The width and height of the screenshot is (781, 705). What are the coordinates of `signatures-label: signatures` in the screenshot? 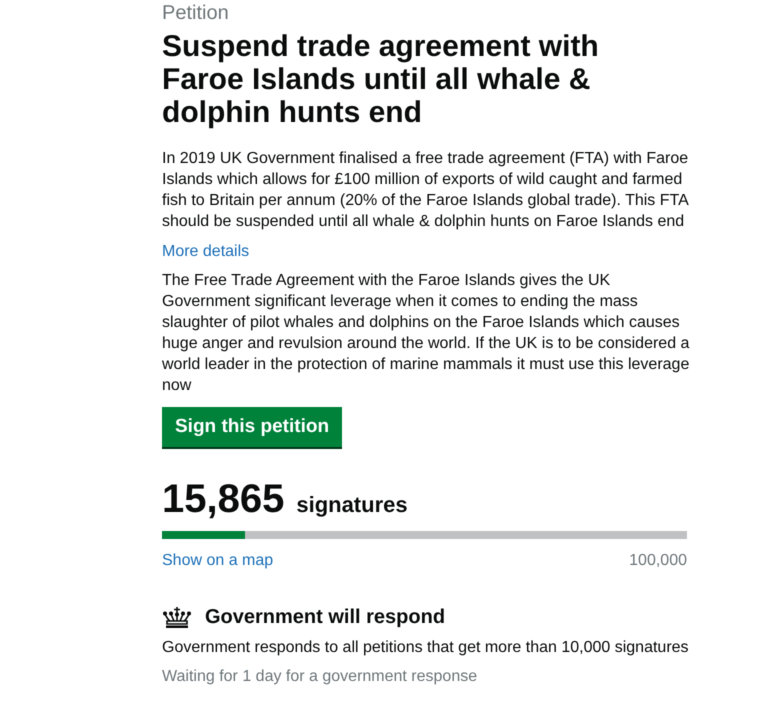 It's located at (352, 505).